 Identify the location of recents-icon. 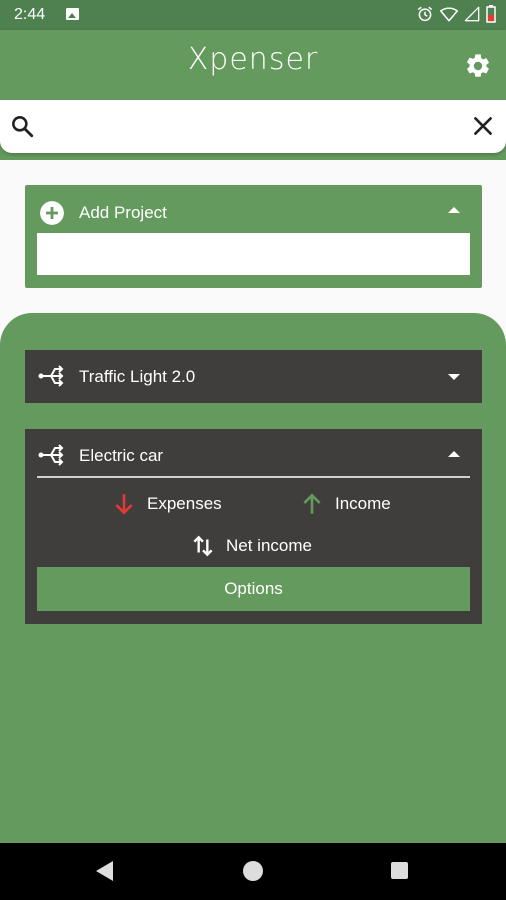
(399, 870).